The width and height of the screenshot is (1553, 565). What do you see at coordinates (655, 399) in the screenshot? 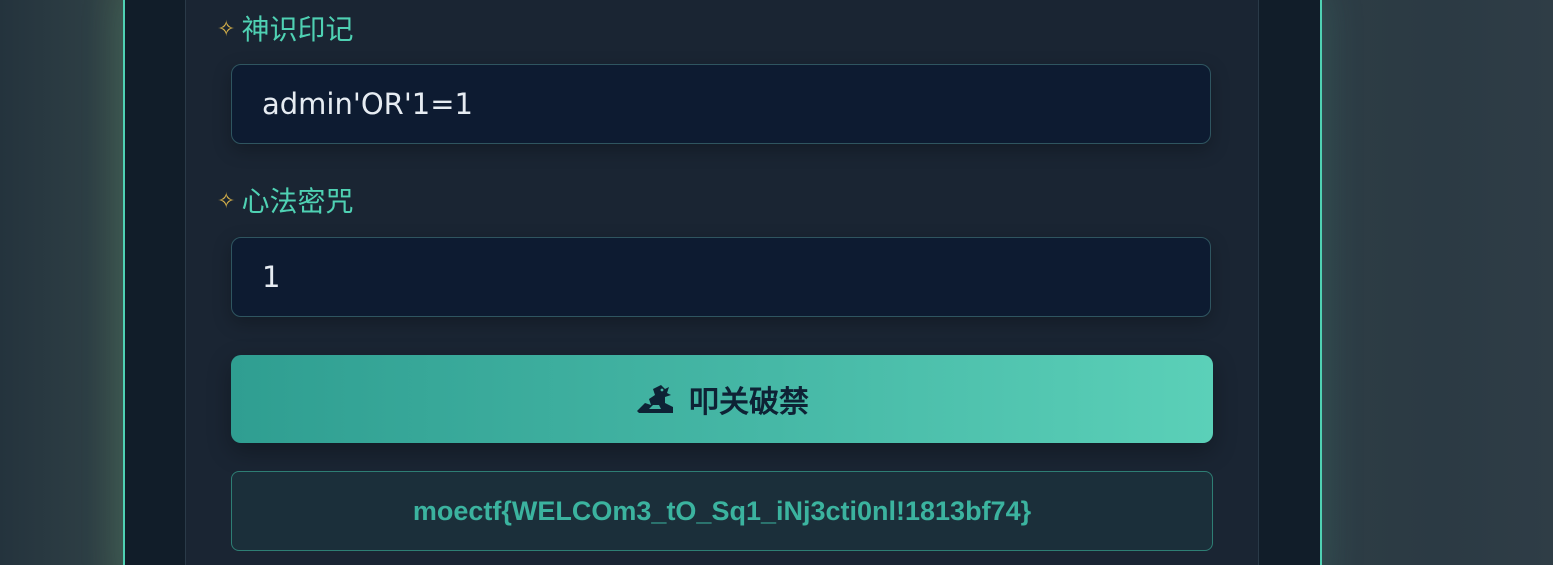
I see `dragon-icon` at bounding box center [655, 399].